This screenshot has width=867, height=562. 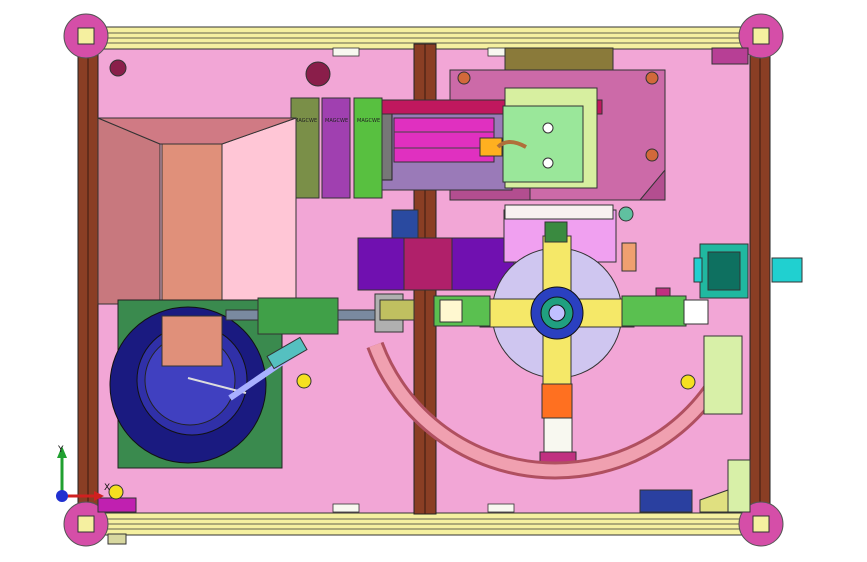 What do you see at coordinates (86, 36) in the screenshot?
I see `corner-foot-tl` at bounding box center [86, 36].